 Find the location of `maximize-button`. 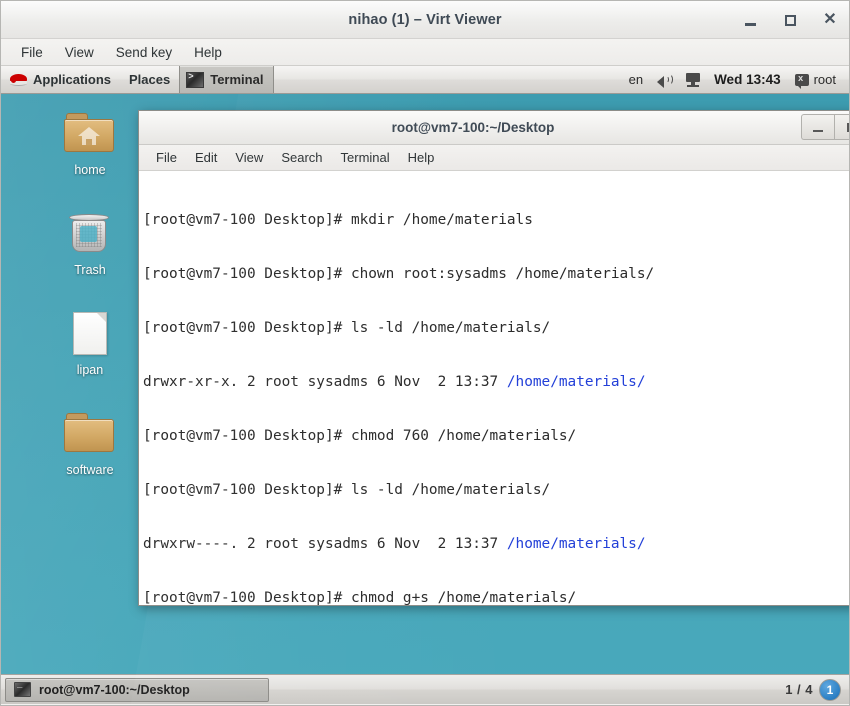

maximize-button is located at coordinates (790, 20).